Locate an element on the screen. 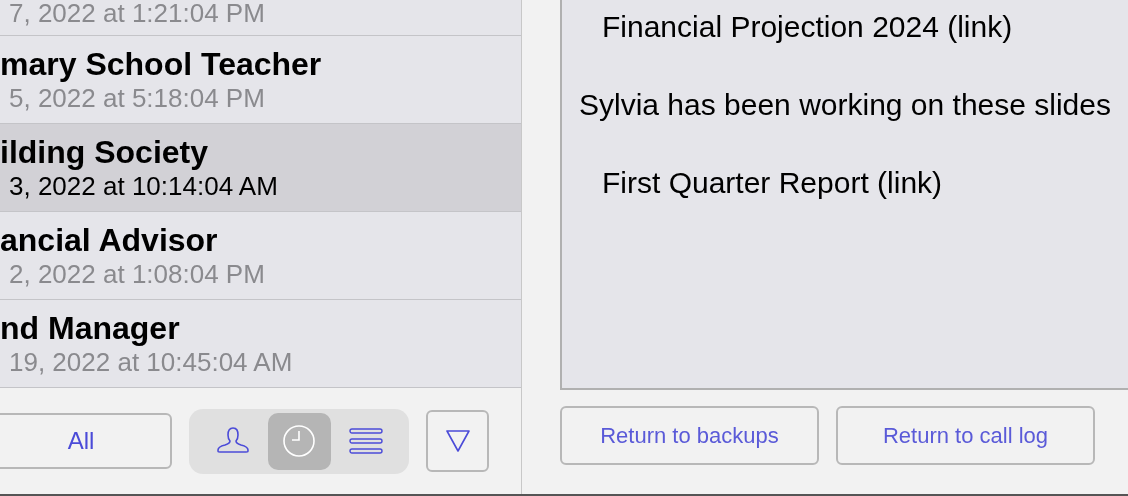 Image resolution: width=1128 pixels, height=496 pixels. list-icon is located at coordinates (365, 441).